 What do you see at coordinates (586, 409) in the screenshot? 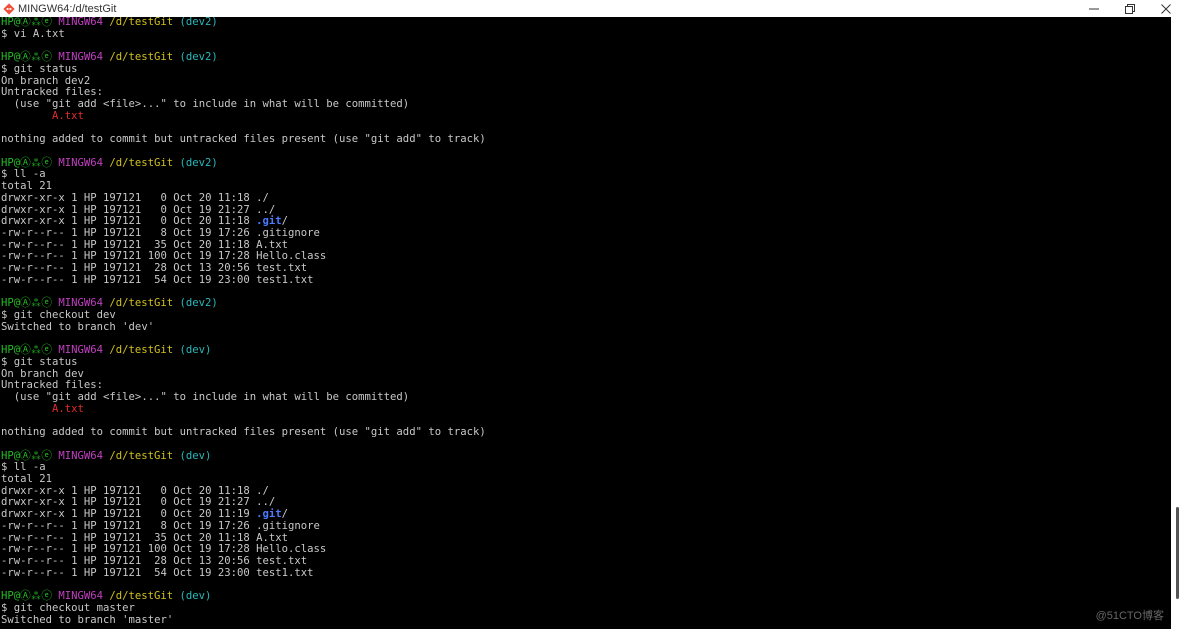
I see `terminal-line: A.txt` at bounding box center [586, 409].